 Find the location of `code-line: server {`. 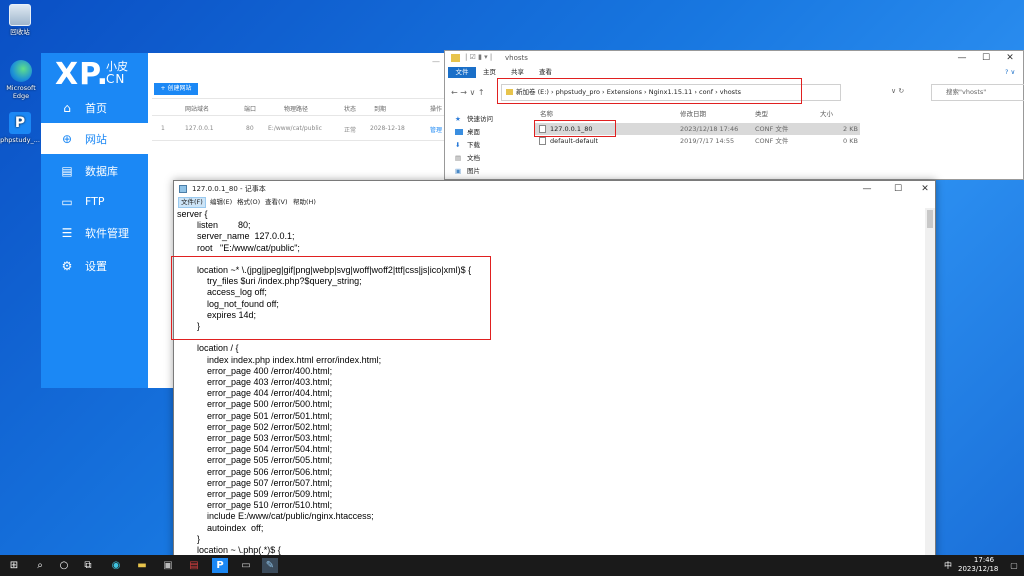

code-line: server { is located at coordinates (192, 214).